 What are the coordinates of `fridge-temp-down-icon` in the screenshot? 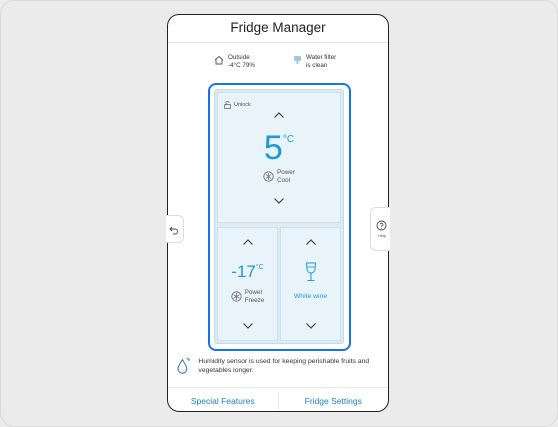 It's located at (279, 201).